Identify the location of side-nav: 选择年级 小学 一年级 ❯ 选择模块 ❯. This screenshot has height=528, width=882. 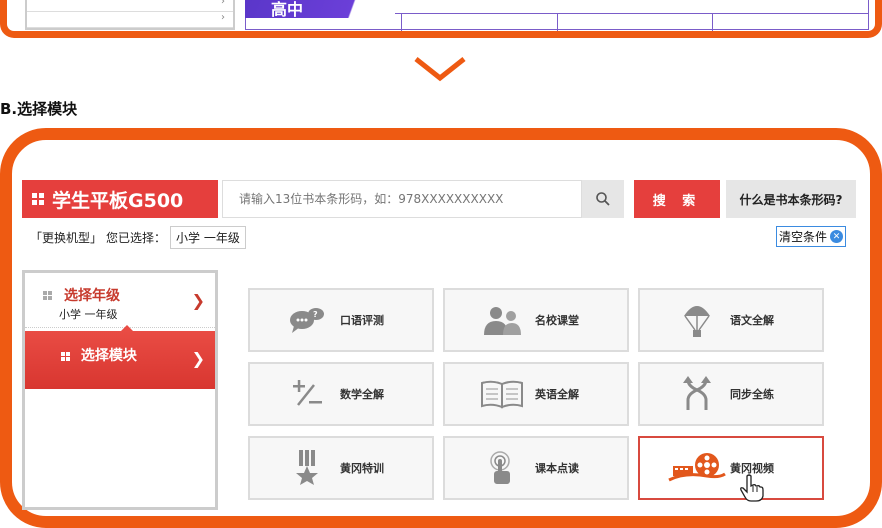
(120, 390).